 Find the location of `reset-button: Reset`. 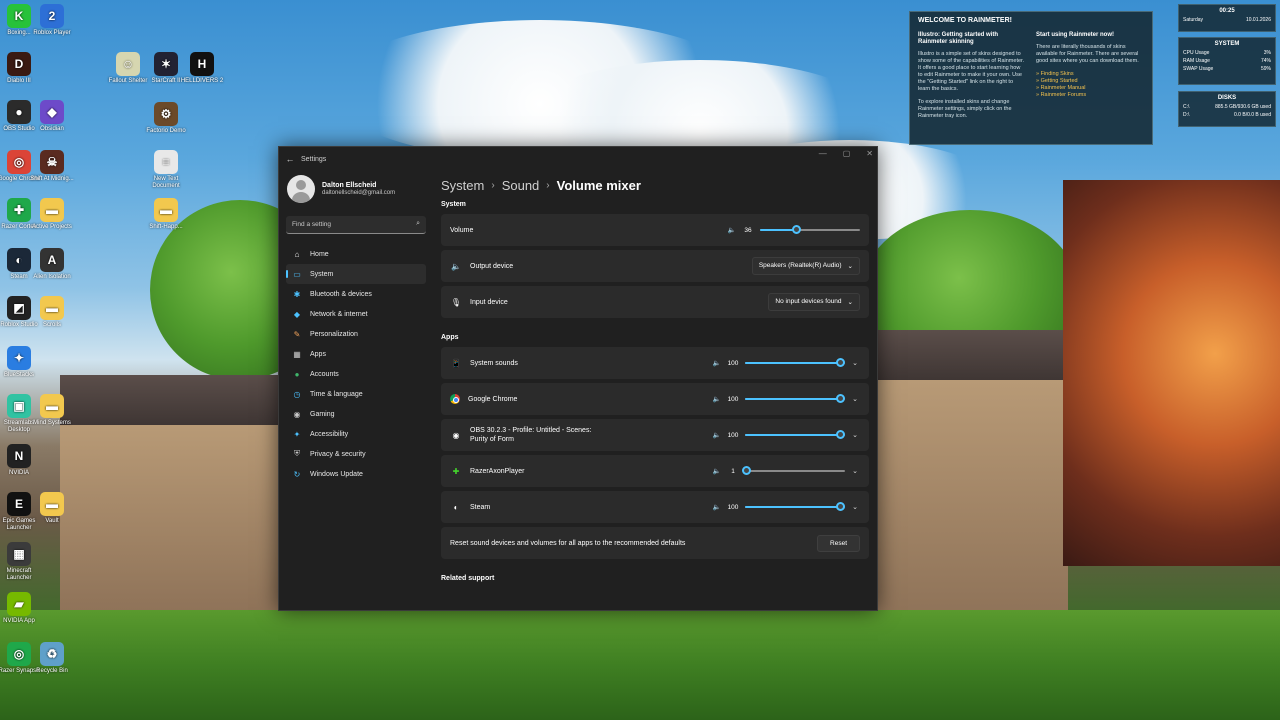

reset-button: Reset is located at coordinates (838, 543).